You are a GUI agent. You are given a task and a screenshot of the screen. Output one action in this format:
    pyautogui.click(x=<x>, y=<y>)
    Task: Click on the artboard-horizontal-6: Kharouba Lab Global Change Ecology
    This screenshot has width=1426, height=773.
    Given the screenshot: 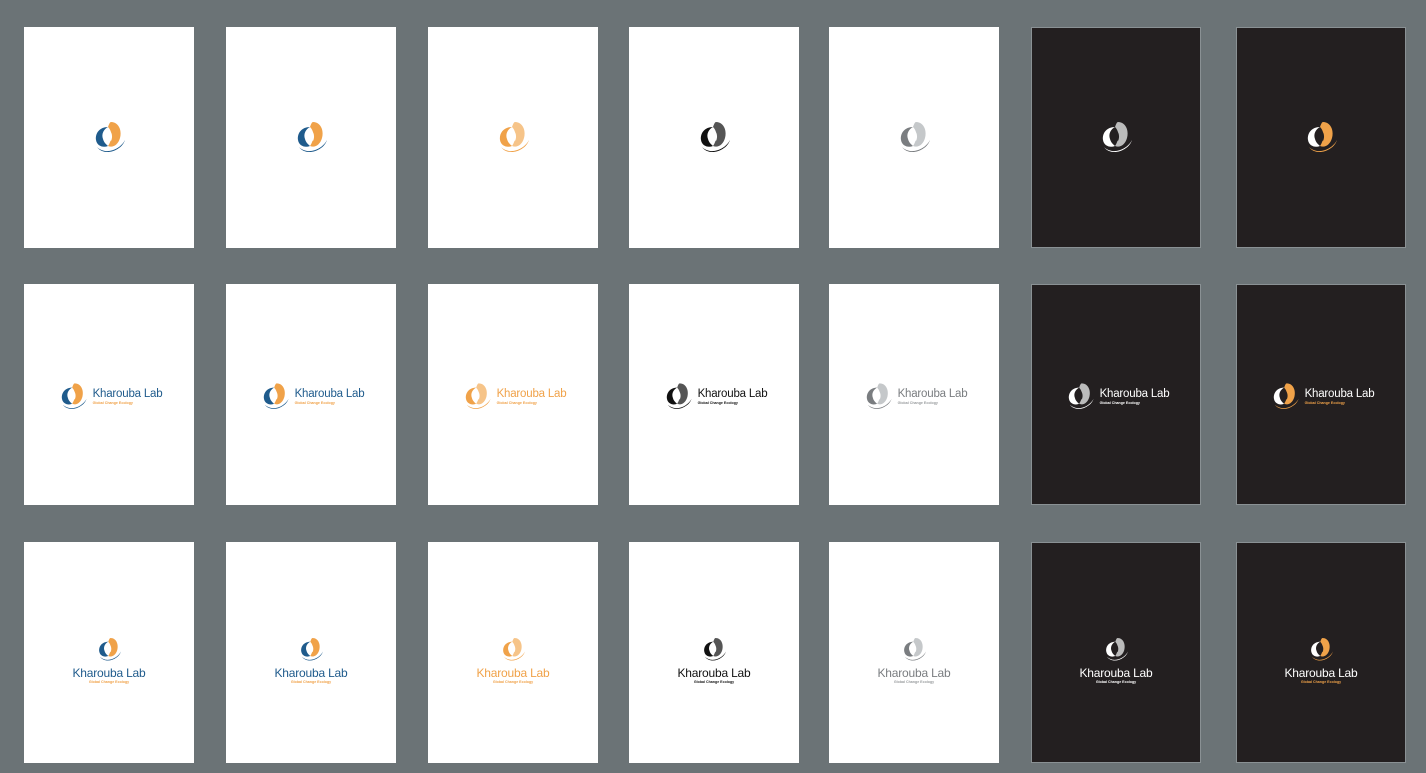 What is the action you would take?
    pyautogui.click(x=1116, y=394)
    